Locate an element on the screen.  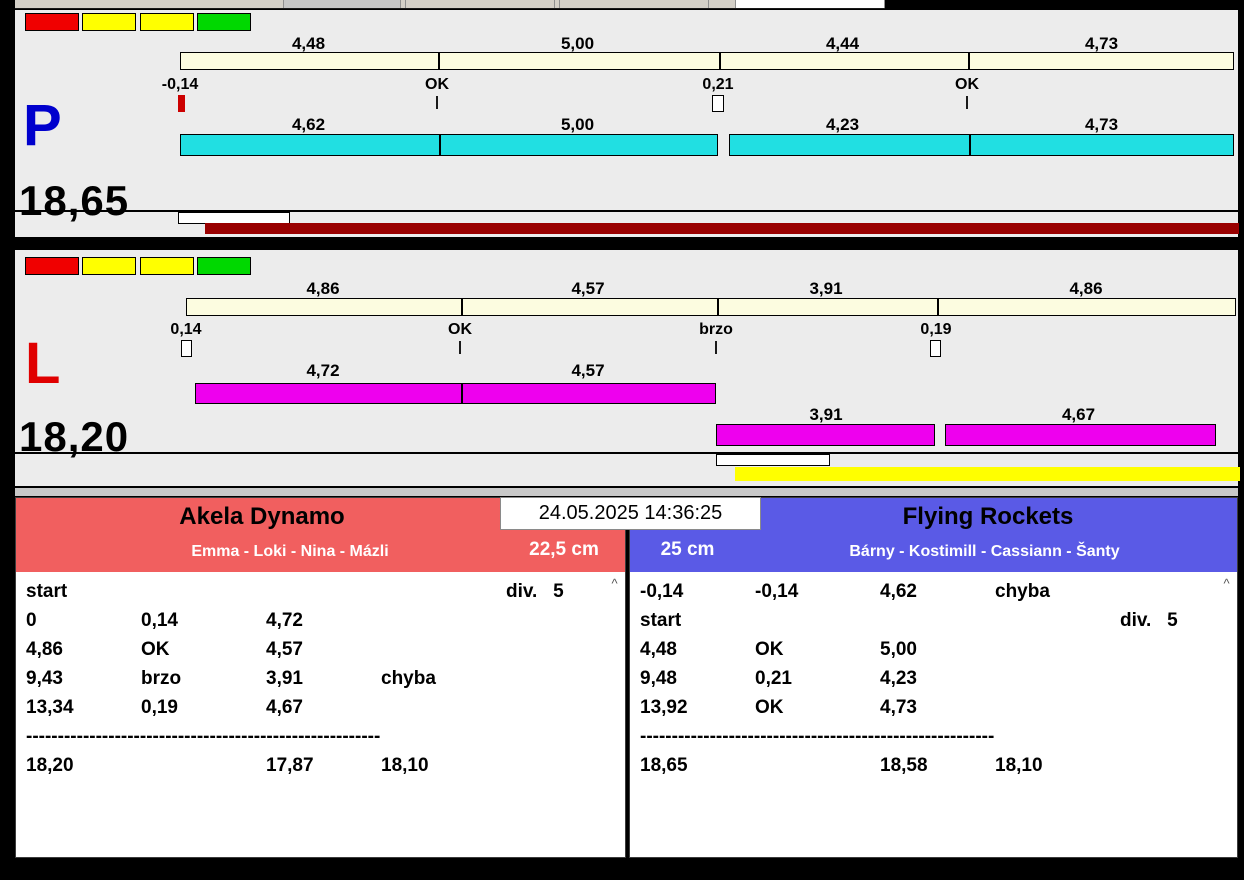
toolbar-button-fragment is located at coordinates (342, 4).